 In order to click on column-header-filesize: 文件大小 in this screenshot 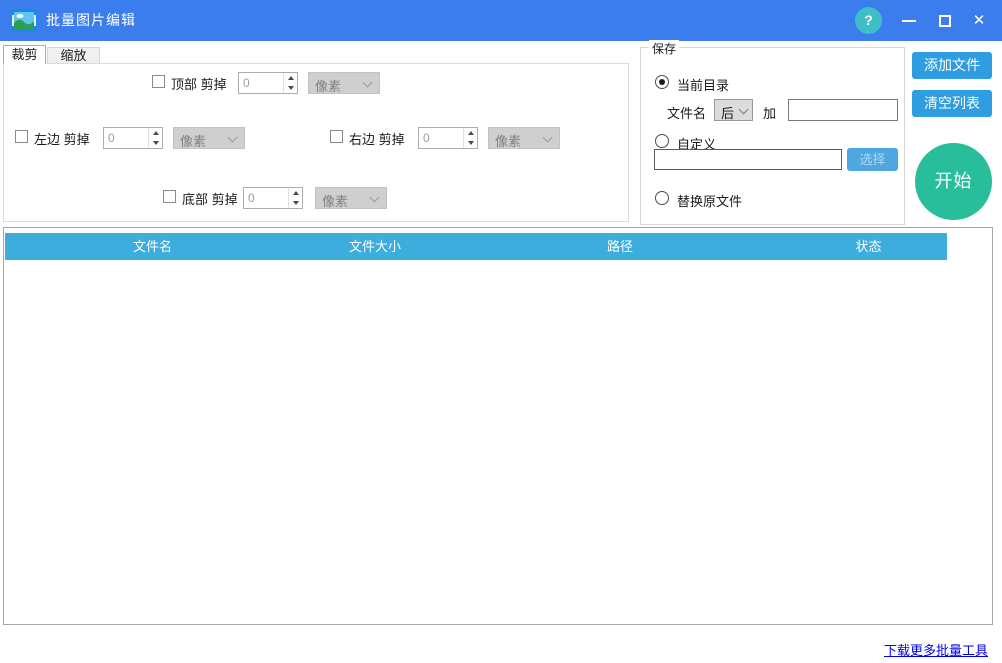, I will do `click(375, 246)`.